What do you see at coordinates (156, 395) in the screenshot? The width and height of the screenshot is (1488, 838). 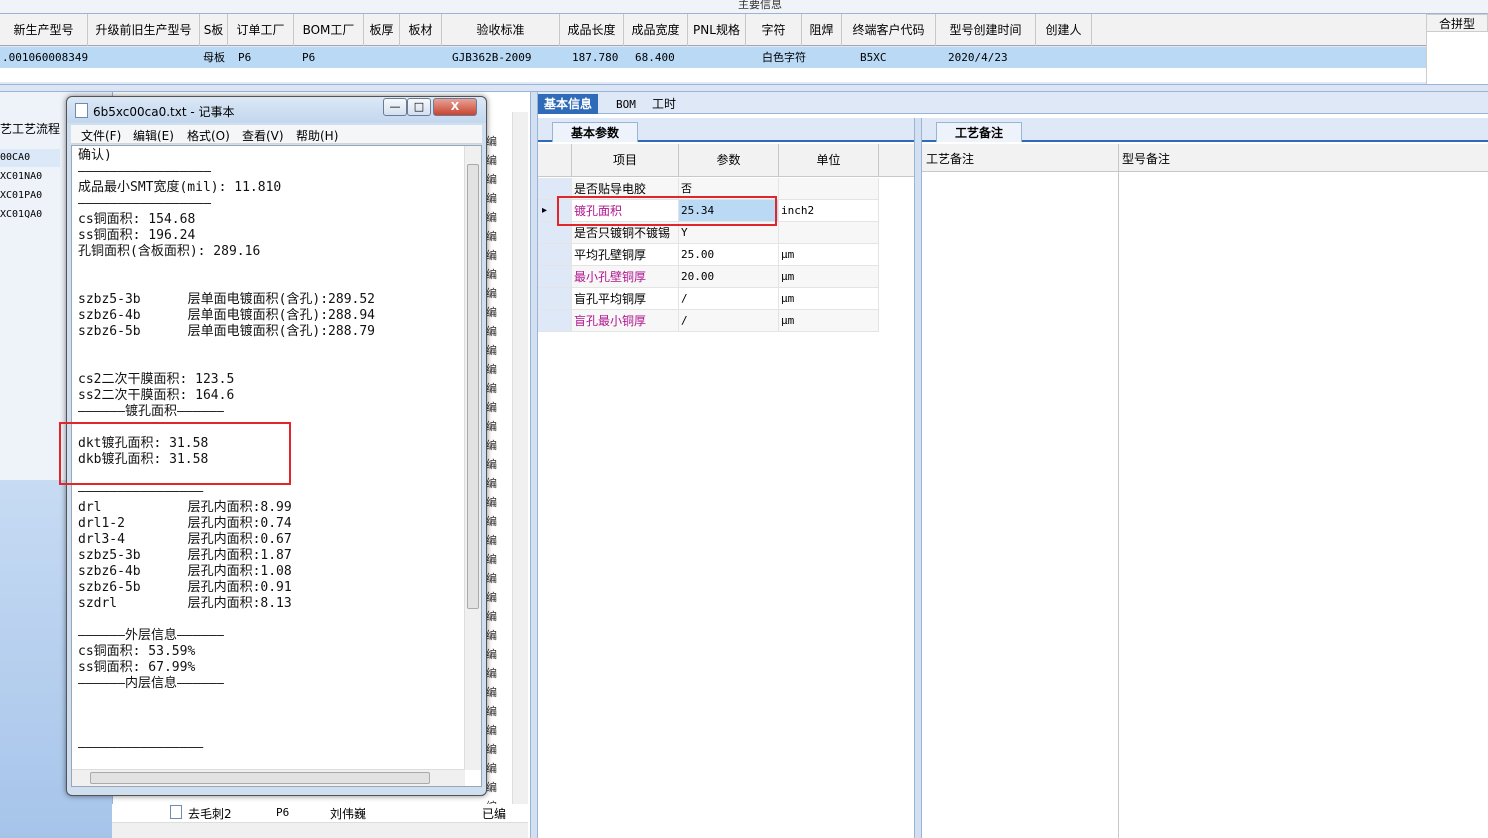 I see `text-line: ss2二次干膜面积: 164.6` at bounding box center [156, 395].